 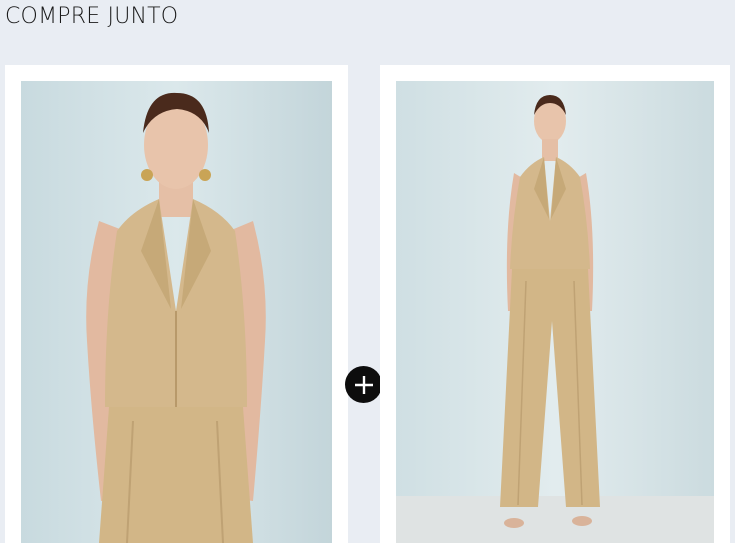 I want to click on plus-icon, so click(x=363, y=384).